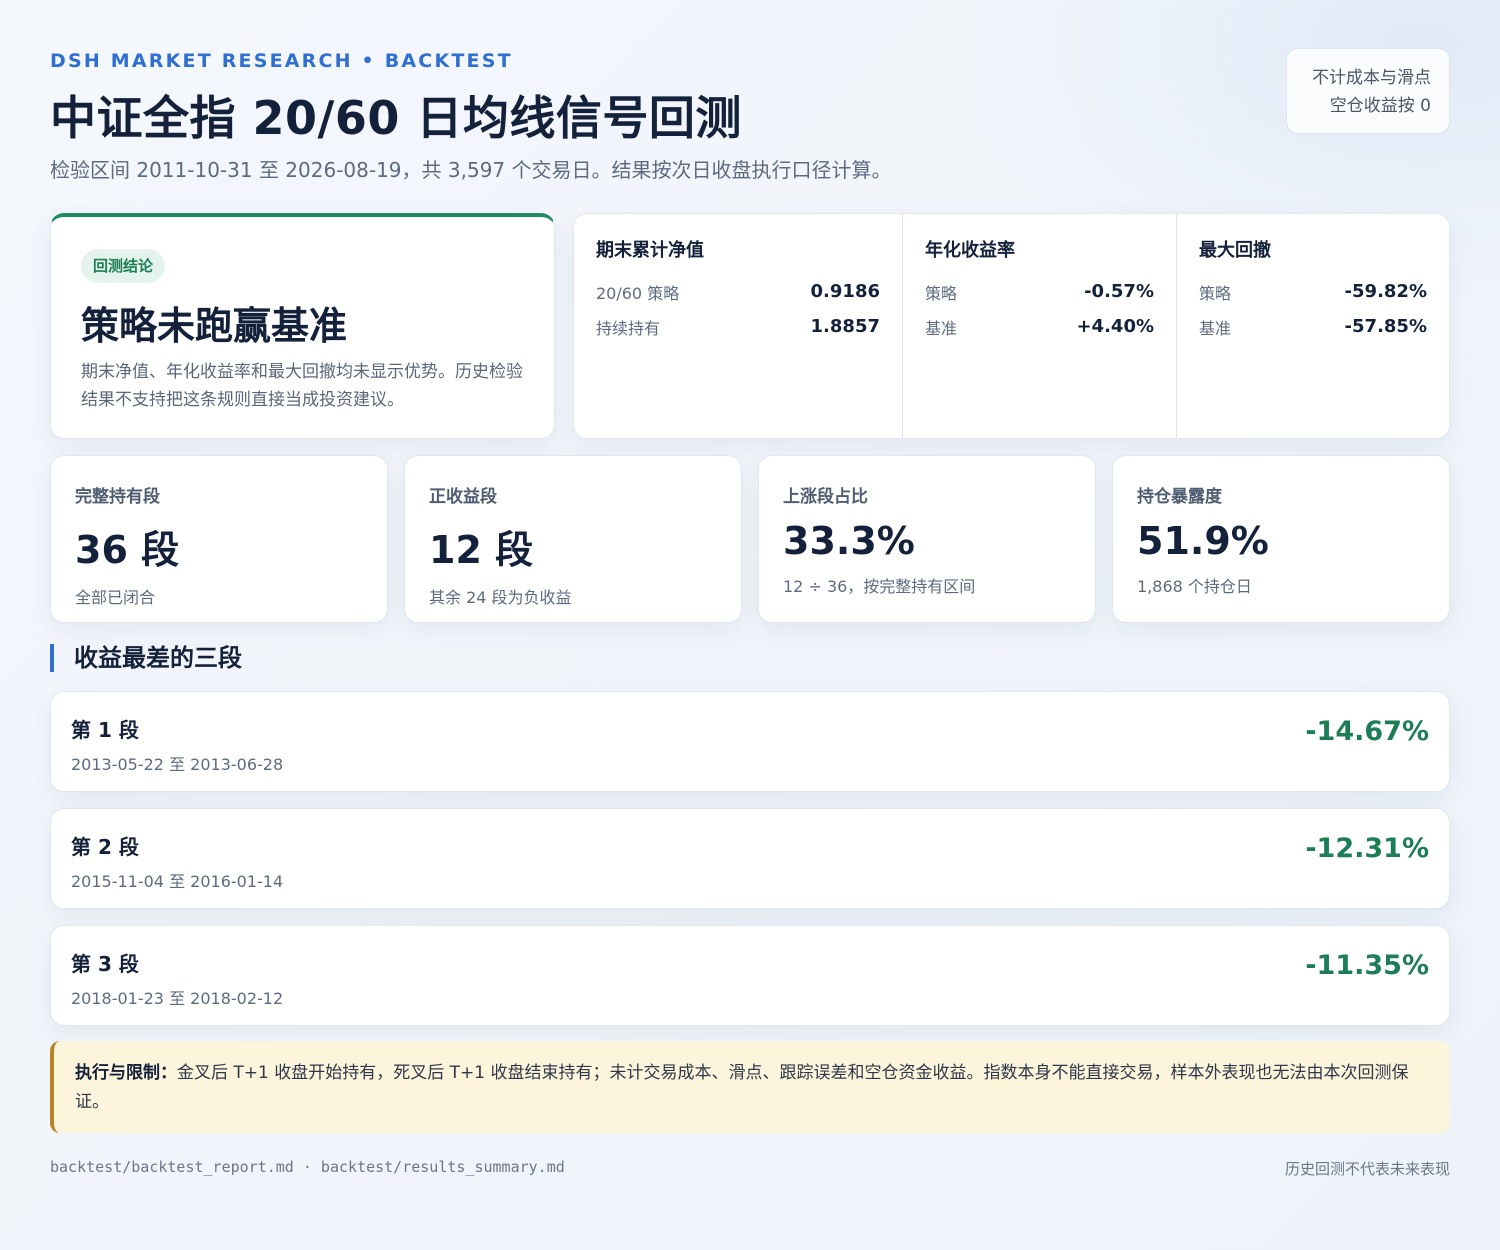 Image resolution: width=1500 pixels, height=1250 pixels. I want to click on metric-value: 0.9186, so click(845, 291).